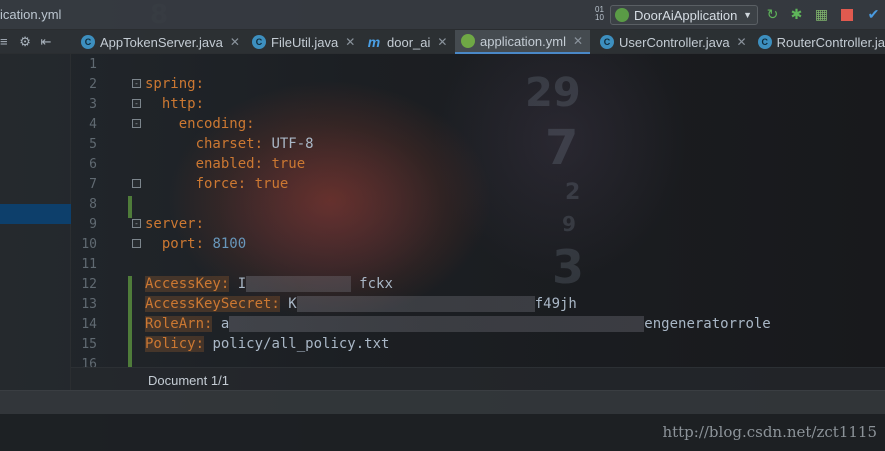 This screenshot has width=885, height=451. I want to click on line-number: 5, so click(93, 144).